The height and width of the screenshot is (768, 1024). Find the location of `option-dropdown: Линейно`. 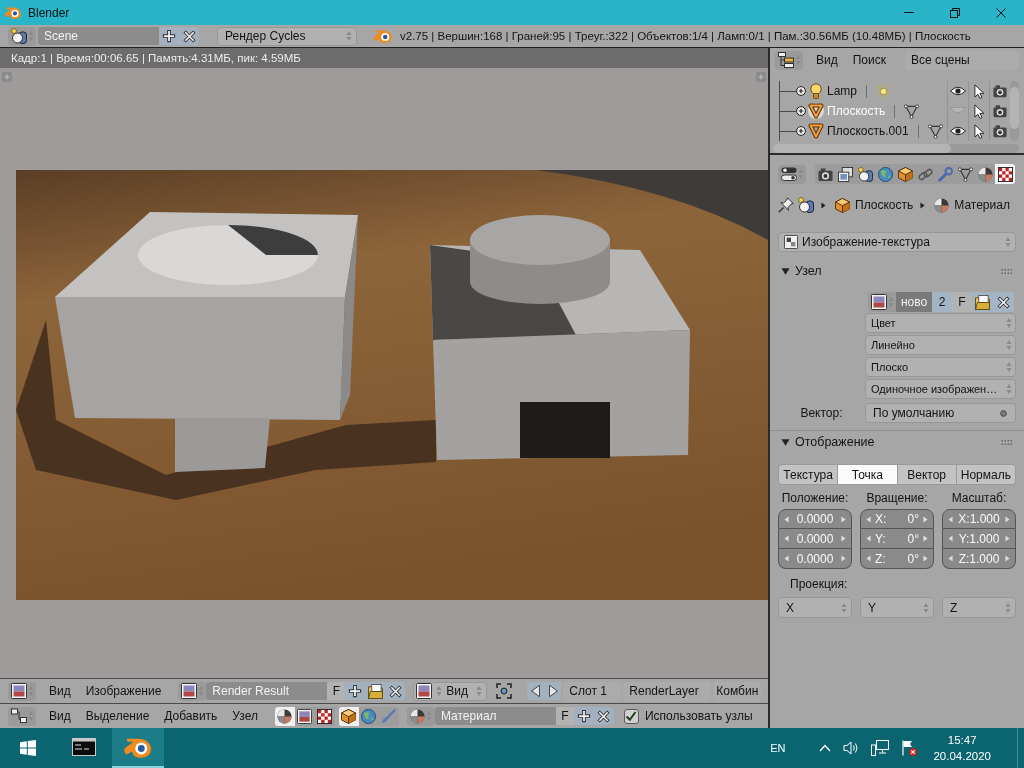

option-dropdown: Линейно is located at coordinates (940, 345).